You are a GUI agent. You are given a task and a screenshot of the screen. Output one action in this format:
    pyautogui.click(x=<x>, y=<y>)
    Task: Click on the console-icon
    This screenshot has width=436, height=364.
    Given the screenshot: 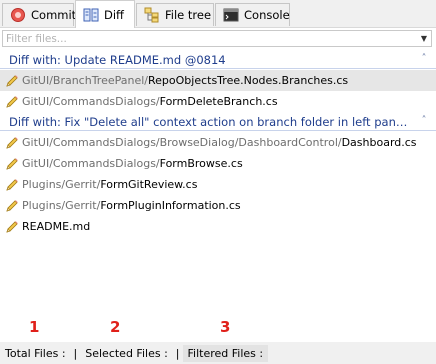 What is the action you would take?
    pyautogui.click(x=231, y=15)
    